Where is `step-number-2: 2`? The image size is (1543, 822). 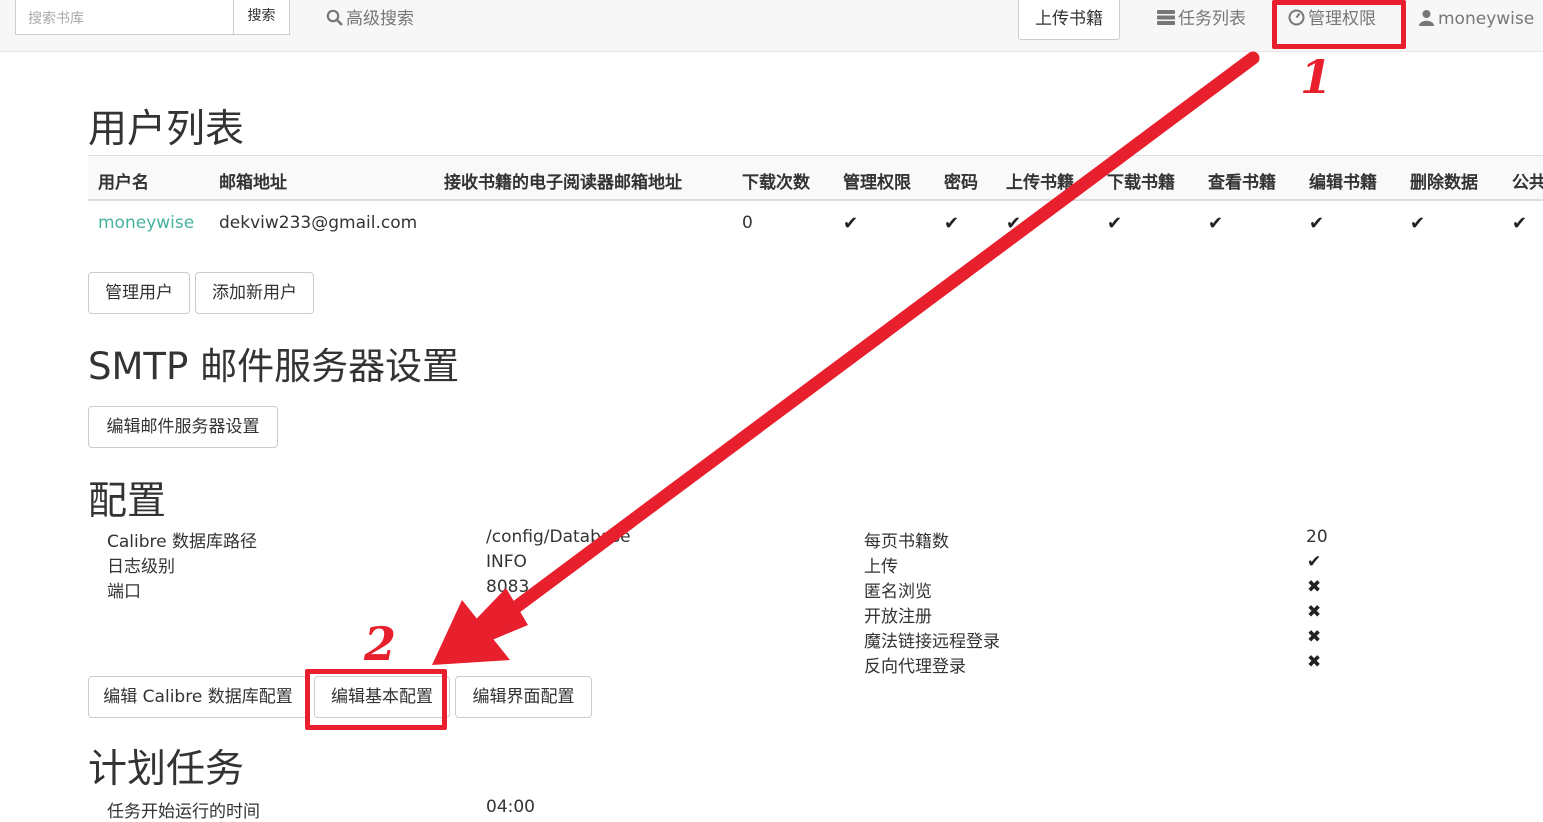
step-number-2: 2 is located at coordinates (380, 644).